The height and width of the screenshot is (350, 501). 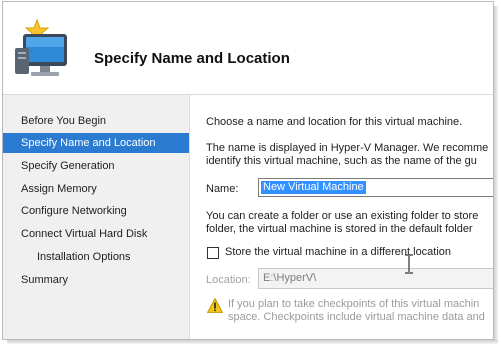 What do you see at coordinates (41, 47) in the screenshot?
I see `virtual-machine-wizard-icon` at bounding box center [41, 47].